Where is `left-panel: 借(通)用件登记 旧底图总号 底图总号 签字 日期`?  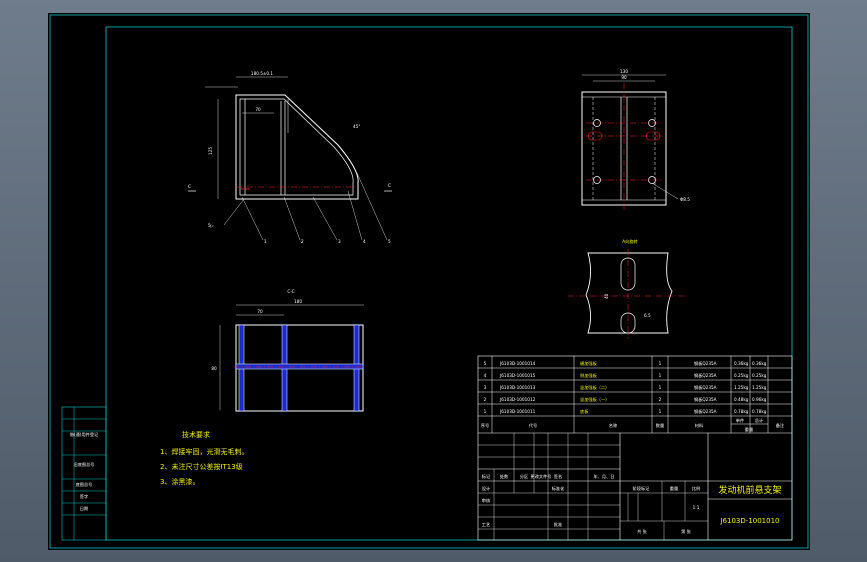
left-panel: 借(通)用件登记 旧底图总号 底图总号 签字 日期 is located at coordinates (84, 473).